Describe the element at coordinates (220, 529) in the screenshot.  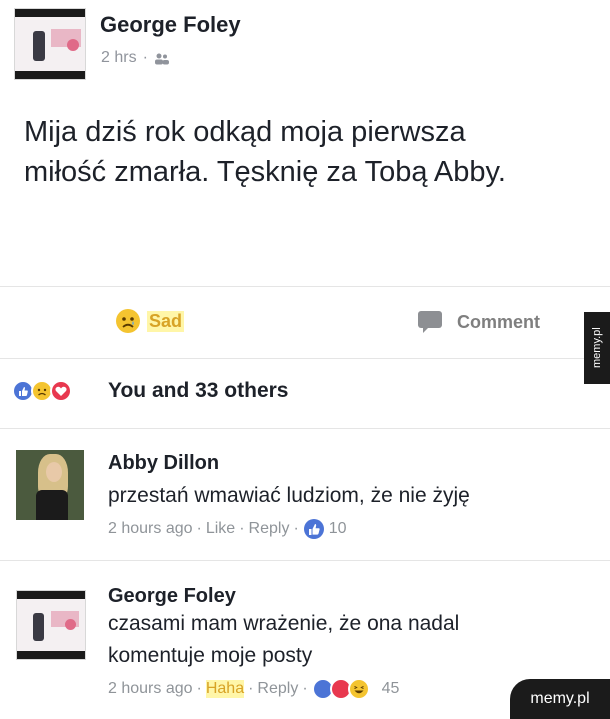
I see `like-link: Like` at that location.